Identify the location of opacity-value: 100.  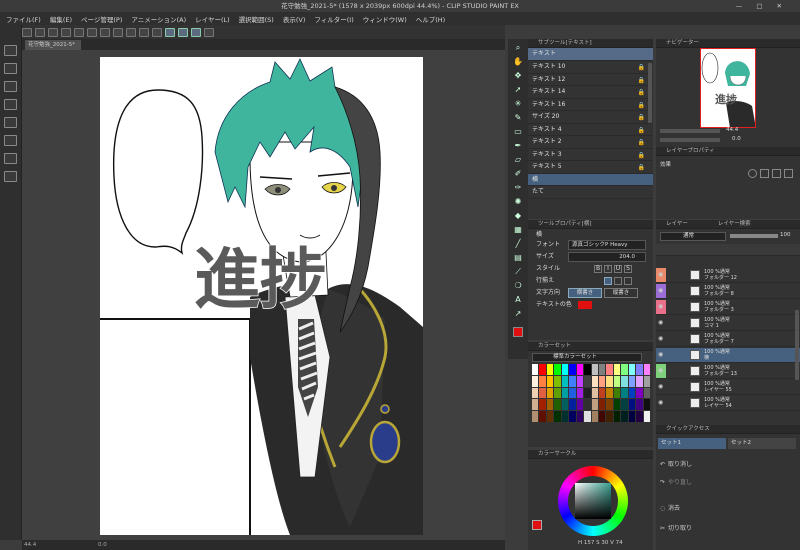
(785, 235).